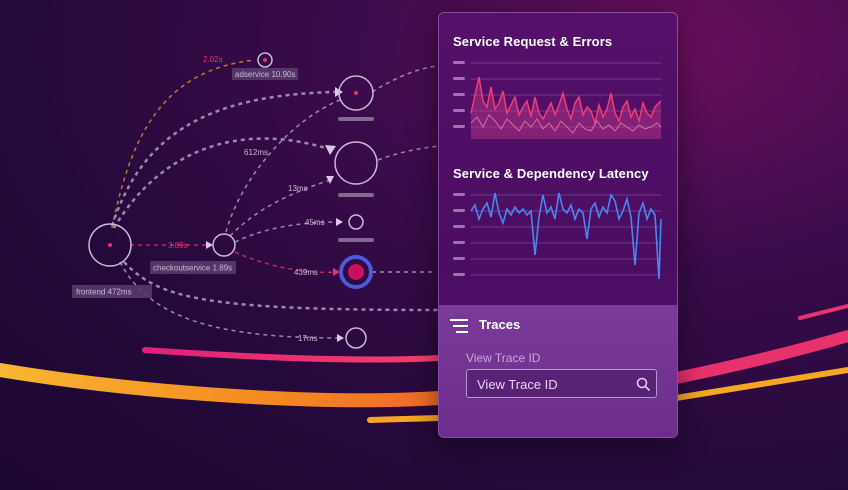 Image resolution: width=848 pixels, height=490 pixels. Describe the element at coordinates (223, 385) in the screenshot. I see `orange-swoosh` at that location.